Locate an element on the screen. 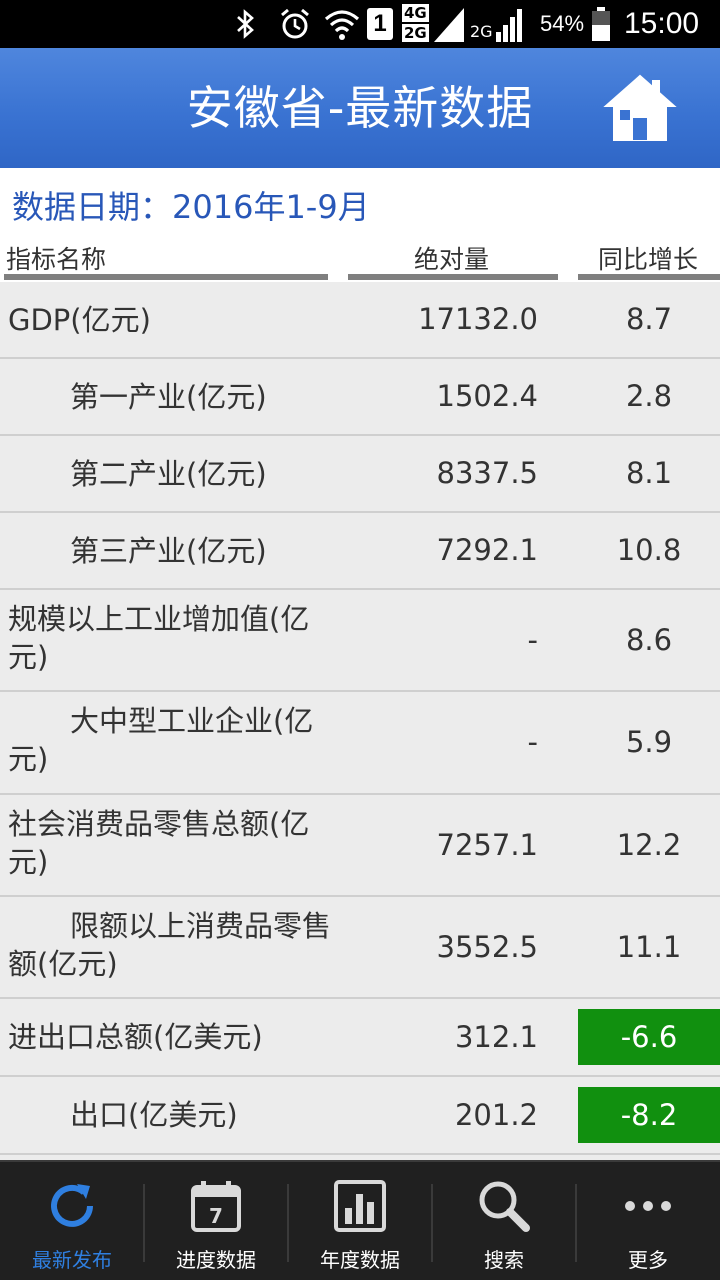  row-absolute-value: 201.2 is located at coordinates (496, 1115).